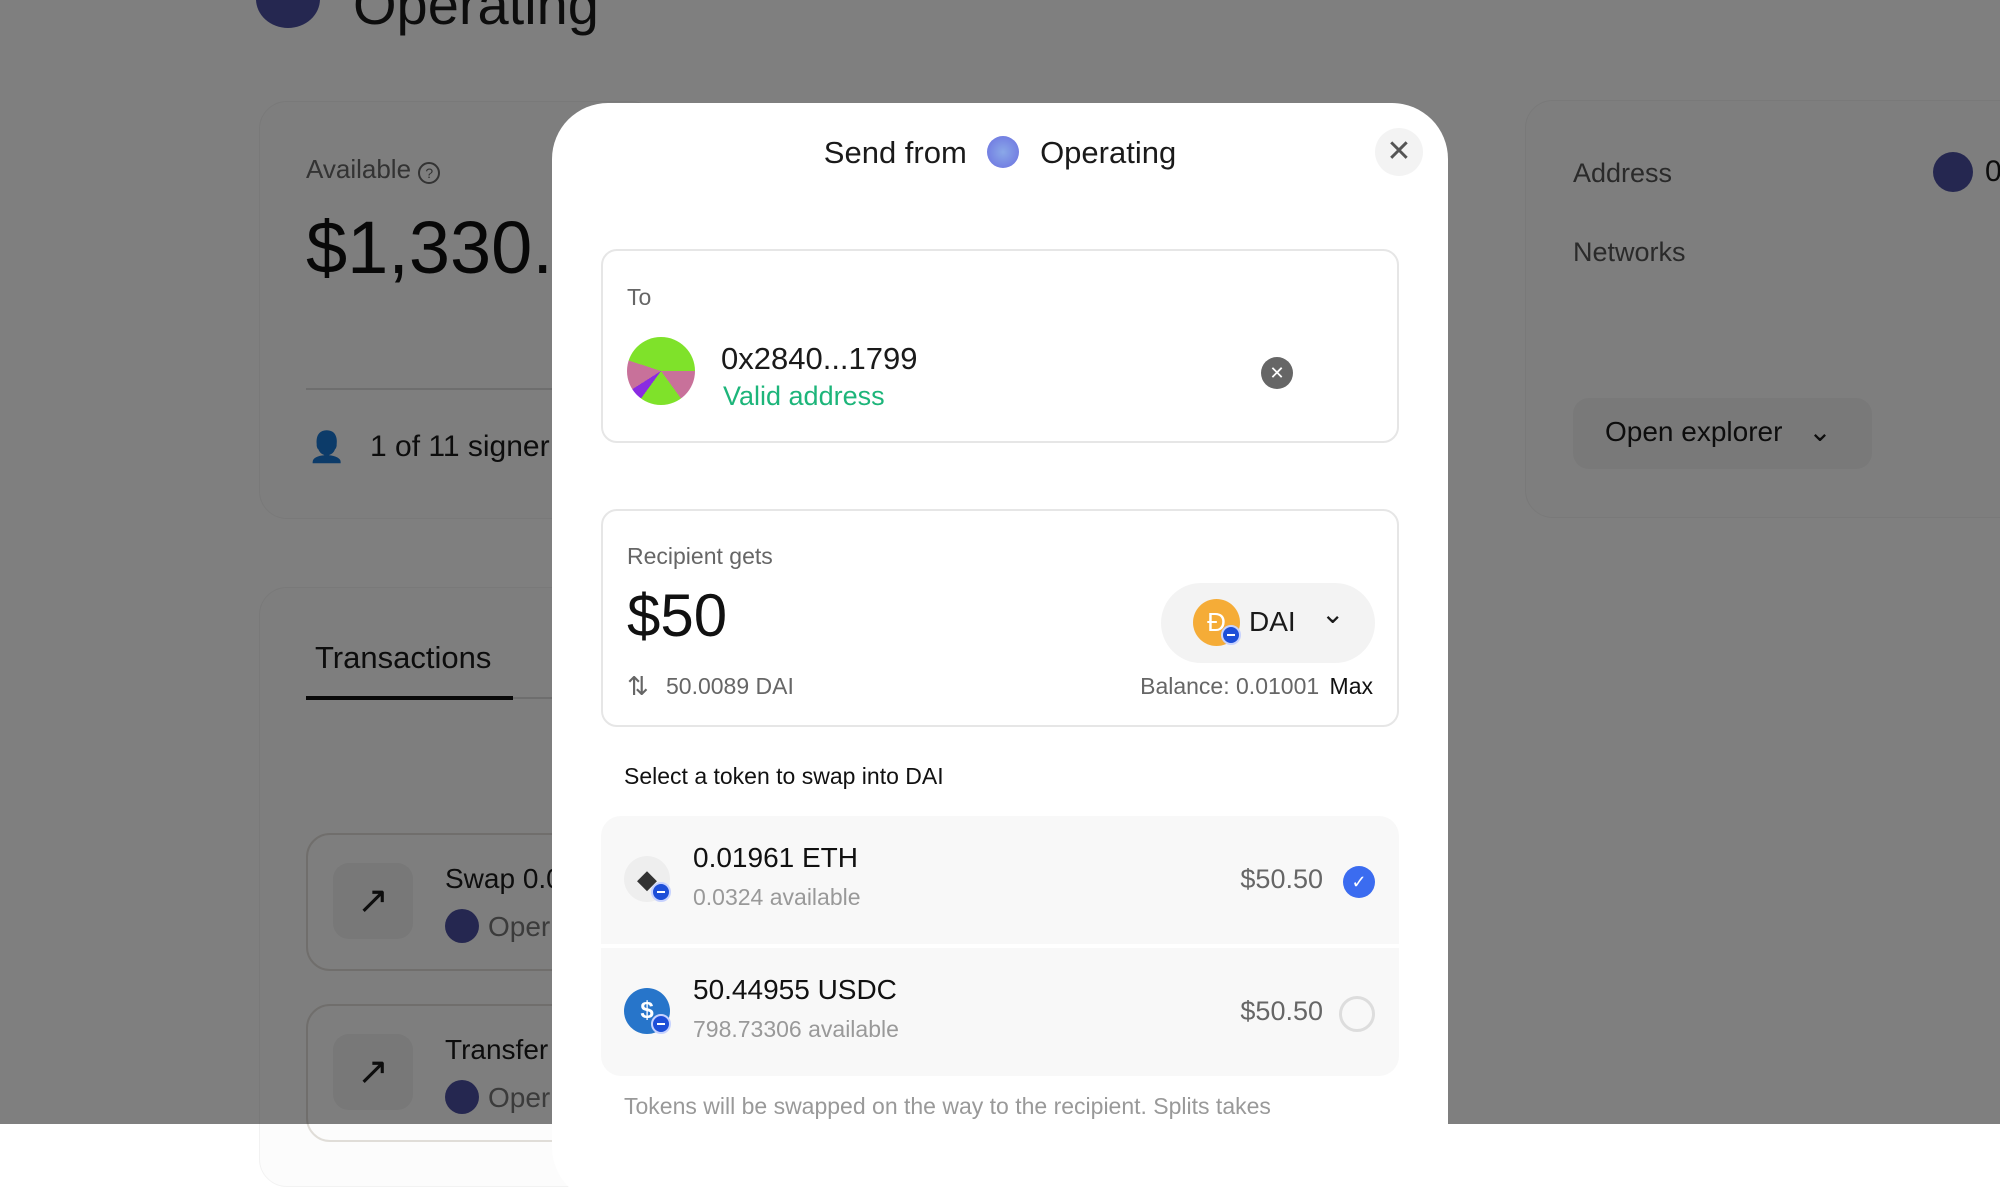  What do you see at coordinates (1277, 373) in the screenshot?
I see `clear-address-button: ✕` at bounding box center [1277, 373].